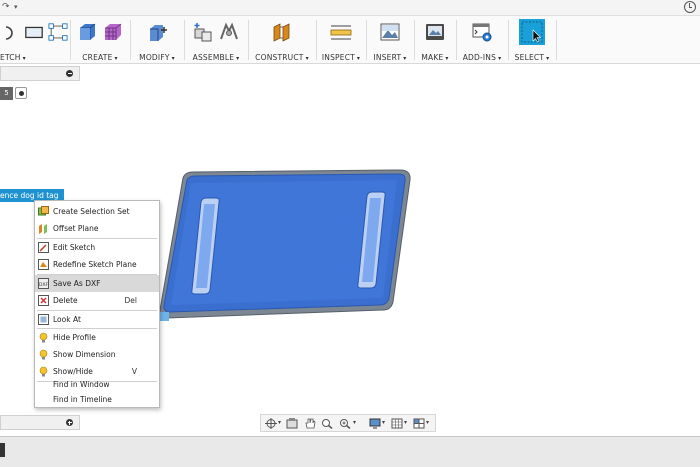  What do you see at coordinates (435, 32) in the screenshot?
I see `3d-print-icon` at bounding box center [435, 32].